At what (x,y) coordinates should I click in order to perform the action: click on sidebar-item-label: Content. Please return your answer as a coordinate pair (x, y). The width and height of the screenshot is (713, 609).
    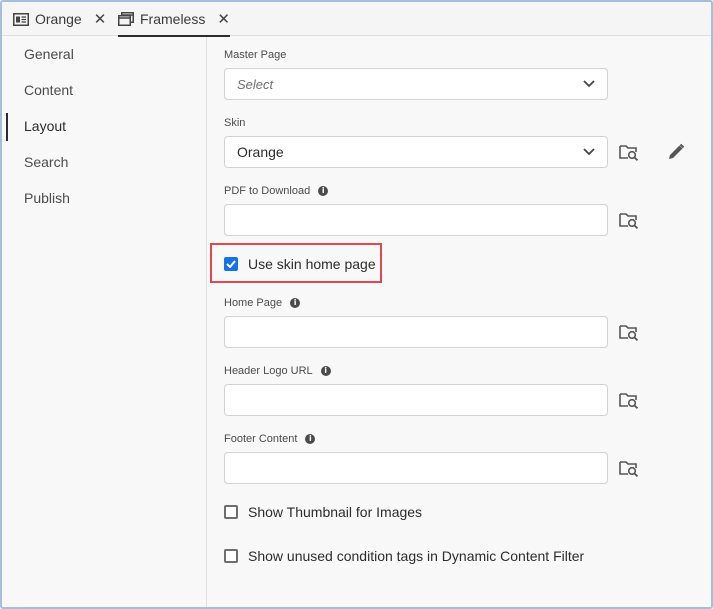
    Looking at the image, I should click on (49, 90).